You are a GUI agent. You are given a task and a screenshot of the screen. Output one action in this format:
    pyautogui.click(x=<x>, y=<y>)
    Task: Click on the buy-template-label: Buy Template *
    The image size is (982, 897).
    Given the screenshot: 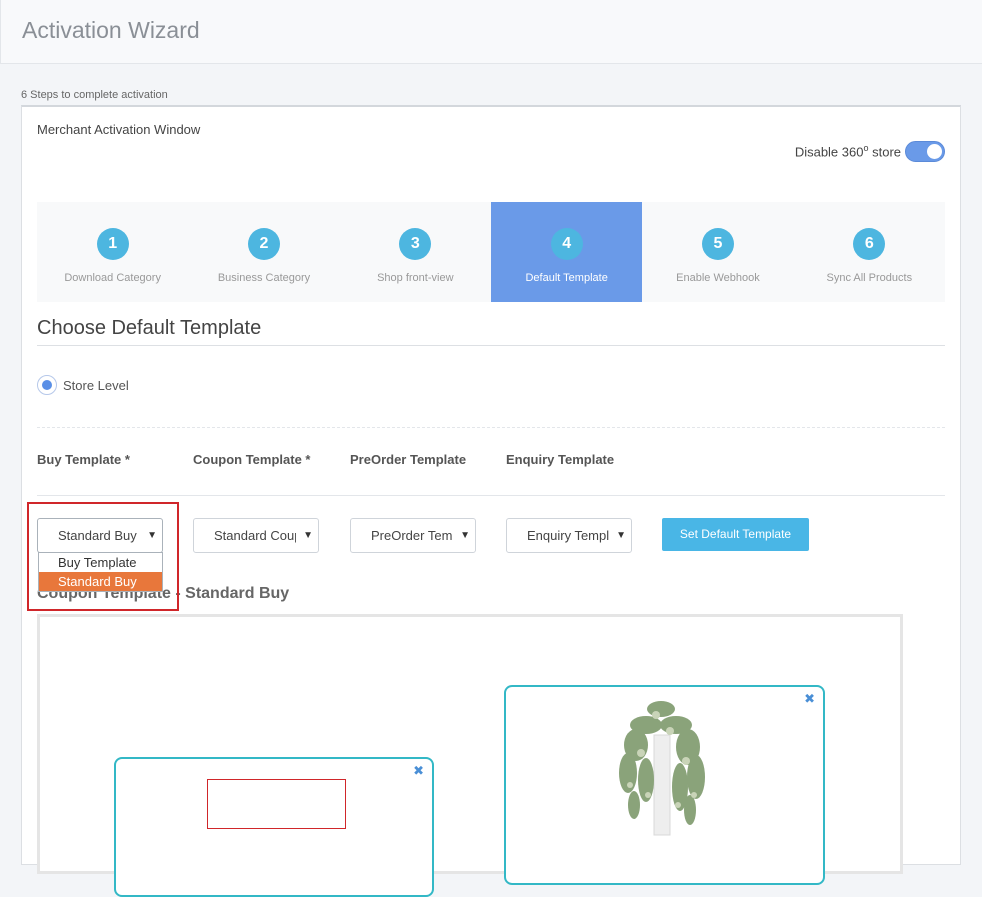 What is the action you would take?
    pyautogui.click(x=83, y=459)
    